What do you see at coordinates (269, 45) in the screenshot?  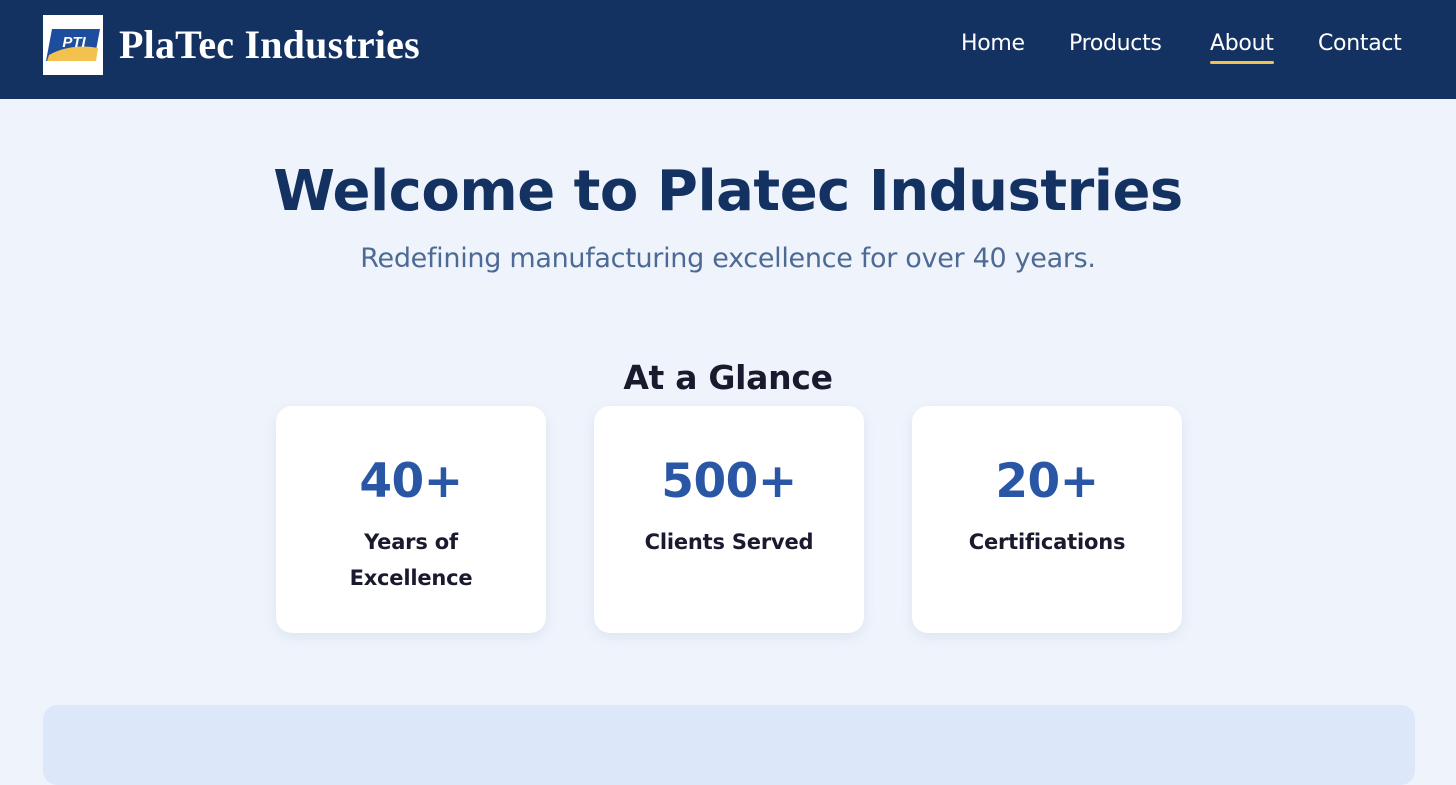 I see `brand-name: PlaTec Industries` at bounding box center [269, 45].